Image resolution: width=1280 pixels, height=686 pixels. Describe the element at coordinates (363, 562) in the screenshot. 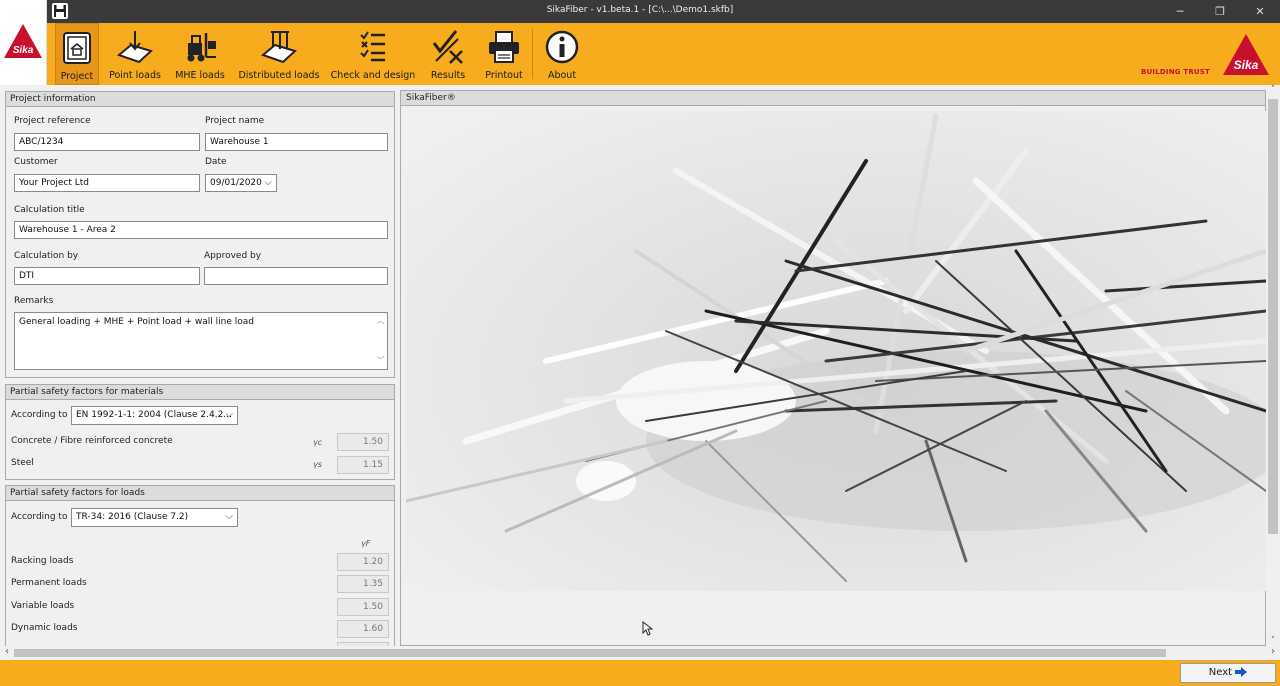

I see `racking-loads-factor: 1.20` at that location.